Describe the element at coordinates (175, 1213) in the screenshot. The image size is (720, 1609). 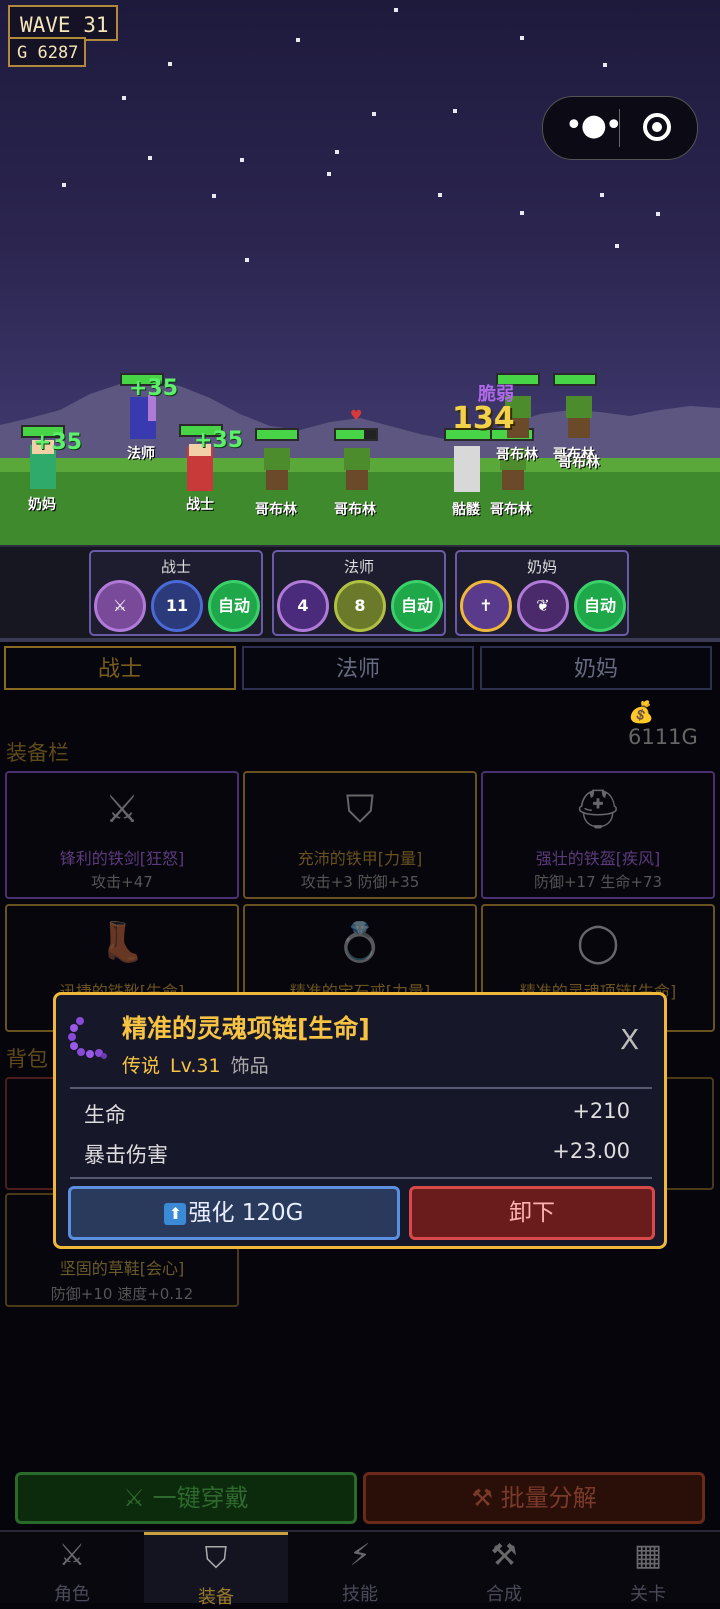
I see `upgrade-arrow-icon: ⬆` at that location.